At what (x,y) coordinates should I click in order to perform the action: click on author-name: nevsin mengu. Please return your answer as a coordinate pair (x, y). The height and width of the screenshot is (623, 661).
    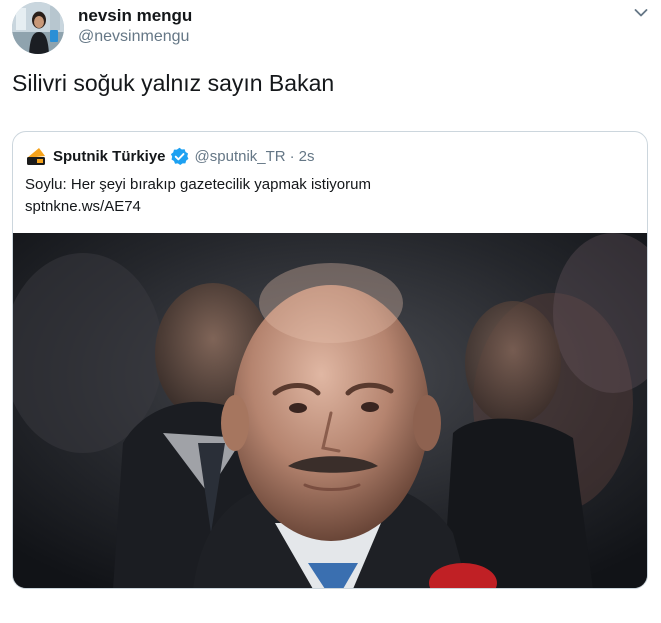
    Looking at the image, I should click on (135, 16).